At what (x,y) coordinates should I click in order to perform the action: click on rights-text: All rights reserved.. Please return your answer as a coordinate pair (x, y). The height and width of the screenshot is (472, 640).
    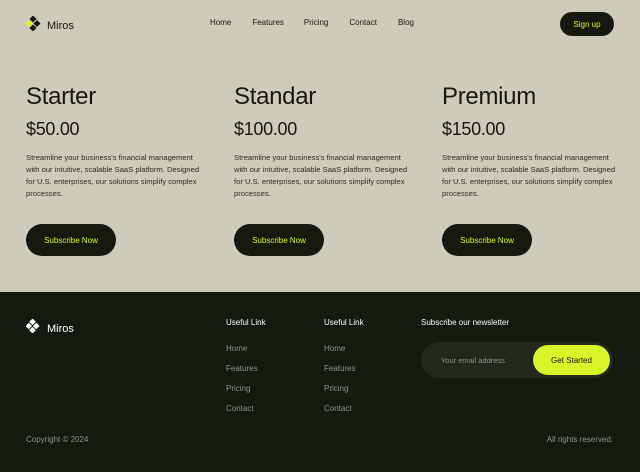
    Looking at the image, I should click on (579, 439).